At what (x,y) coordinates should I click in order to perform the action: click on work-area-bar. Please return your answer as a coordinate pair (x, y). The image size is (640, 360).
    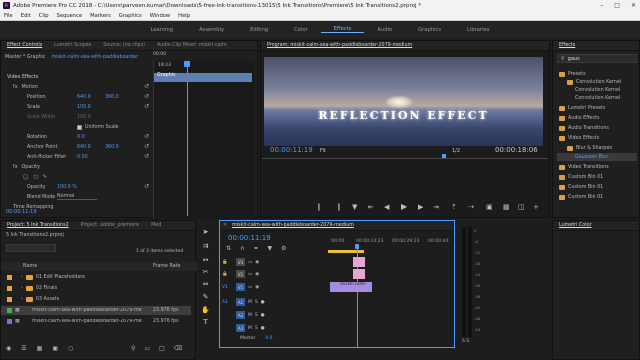
    Looking at the image, I should click on (346, 251).